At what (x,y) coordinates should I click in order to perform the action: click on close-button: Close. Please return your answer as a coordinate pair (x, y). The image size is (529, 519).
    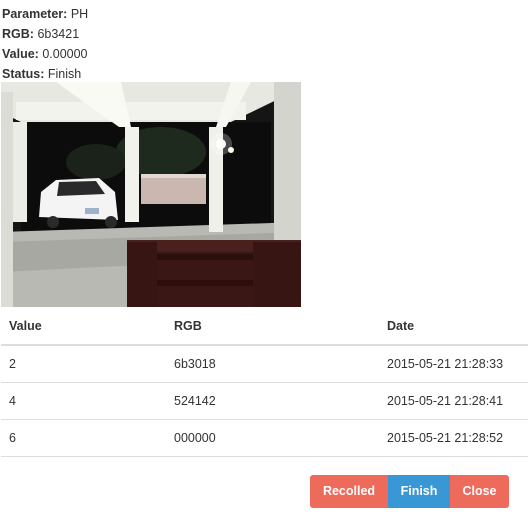
    Looking at the image, I should click on (479, 491).